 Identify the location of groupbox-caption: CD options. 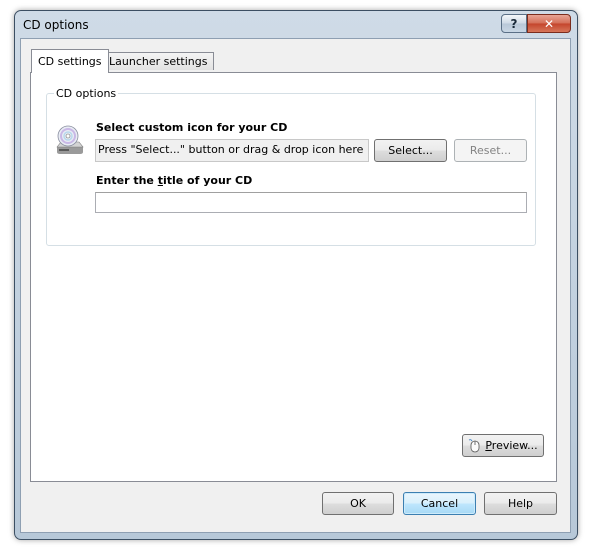
(86, 93).